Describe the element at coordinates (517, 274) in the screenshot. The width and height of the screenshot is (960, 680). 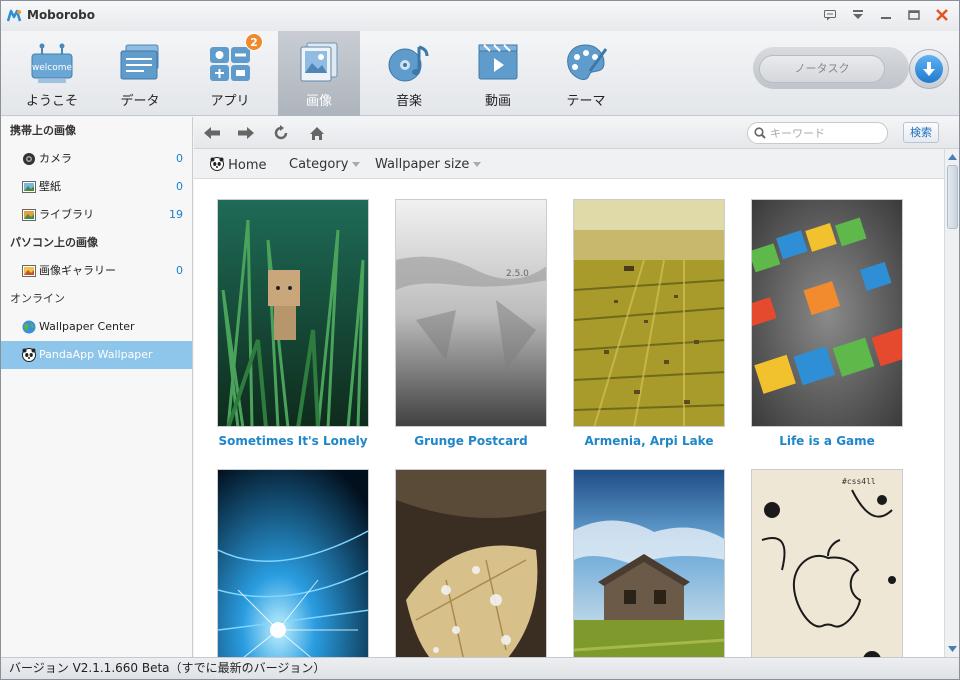
I see `svg-text: 2.5.0` at that location.